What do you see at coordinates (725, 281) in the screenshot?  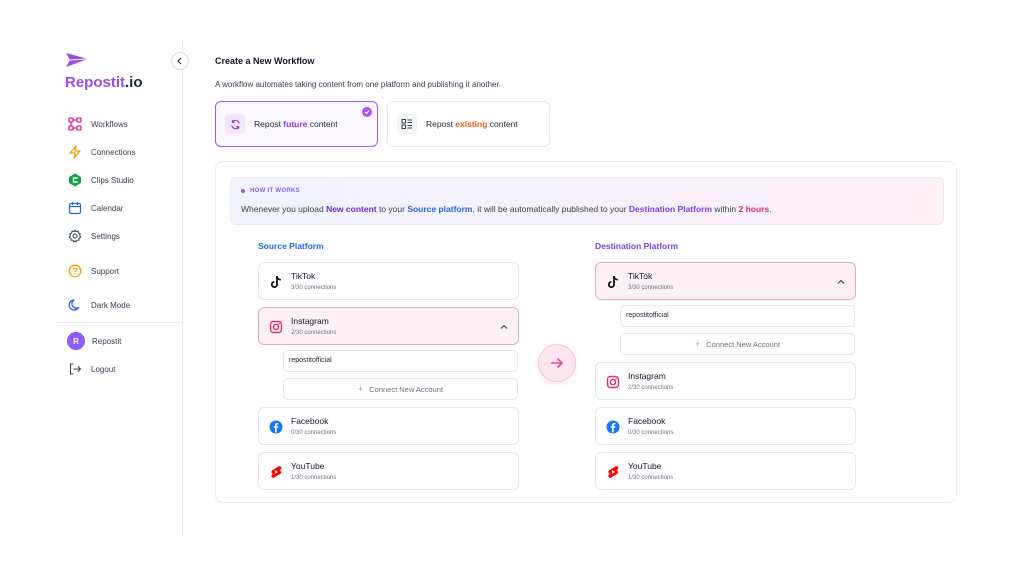 I see `destination-platform-tiktok: TikTok 3/30 connections` at bounding box center [725, 281].